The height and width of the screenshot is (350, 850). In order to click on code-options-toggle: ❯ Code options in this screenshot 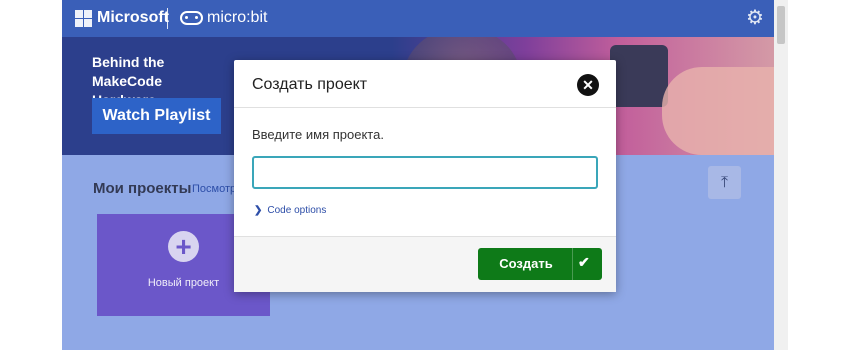, I will do `click(290, 210)`.